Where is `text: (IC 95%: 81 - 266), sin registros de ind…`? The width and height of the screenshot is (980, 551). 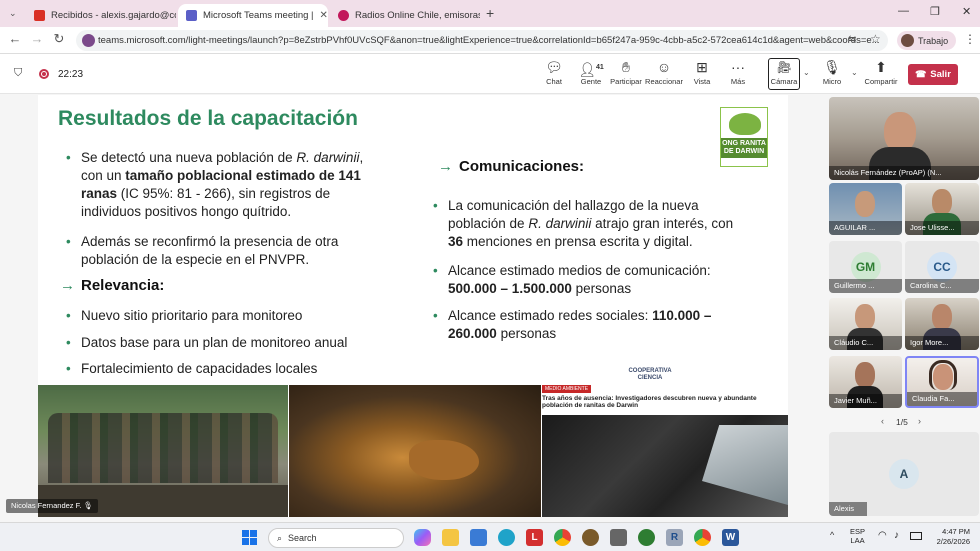 text: (IC 95%: 81 - 266), sin registros de ind… is located at coordinates (206, 202).